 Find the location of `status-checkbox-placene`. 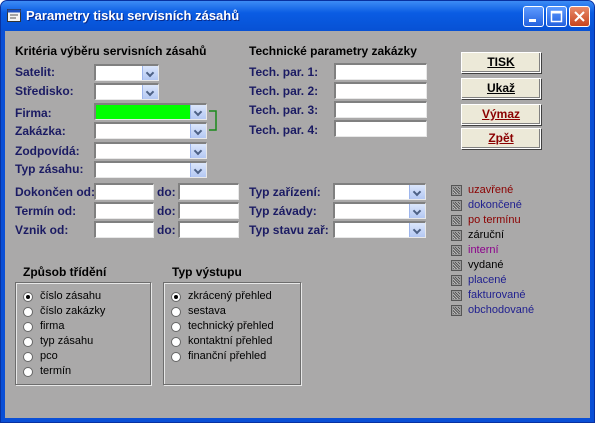

status-checkbox-placene is located at coordinates (456, 280).